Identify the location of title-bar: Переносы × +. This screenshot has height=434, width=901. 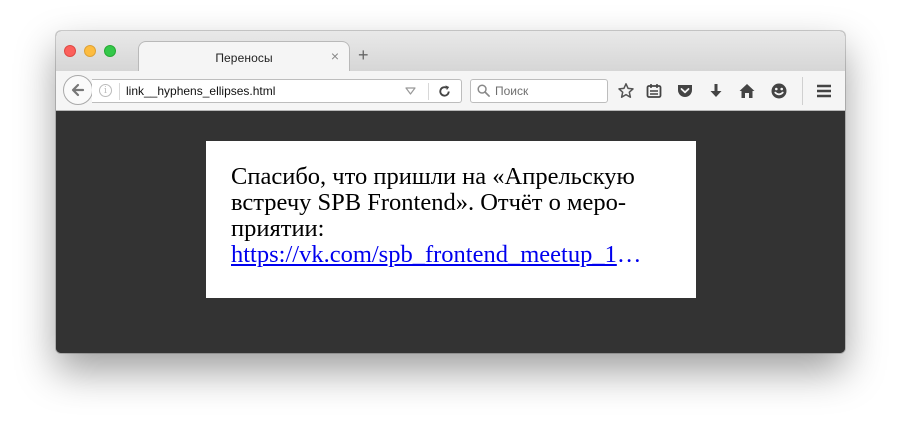
(450, 51).